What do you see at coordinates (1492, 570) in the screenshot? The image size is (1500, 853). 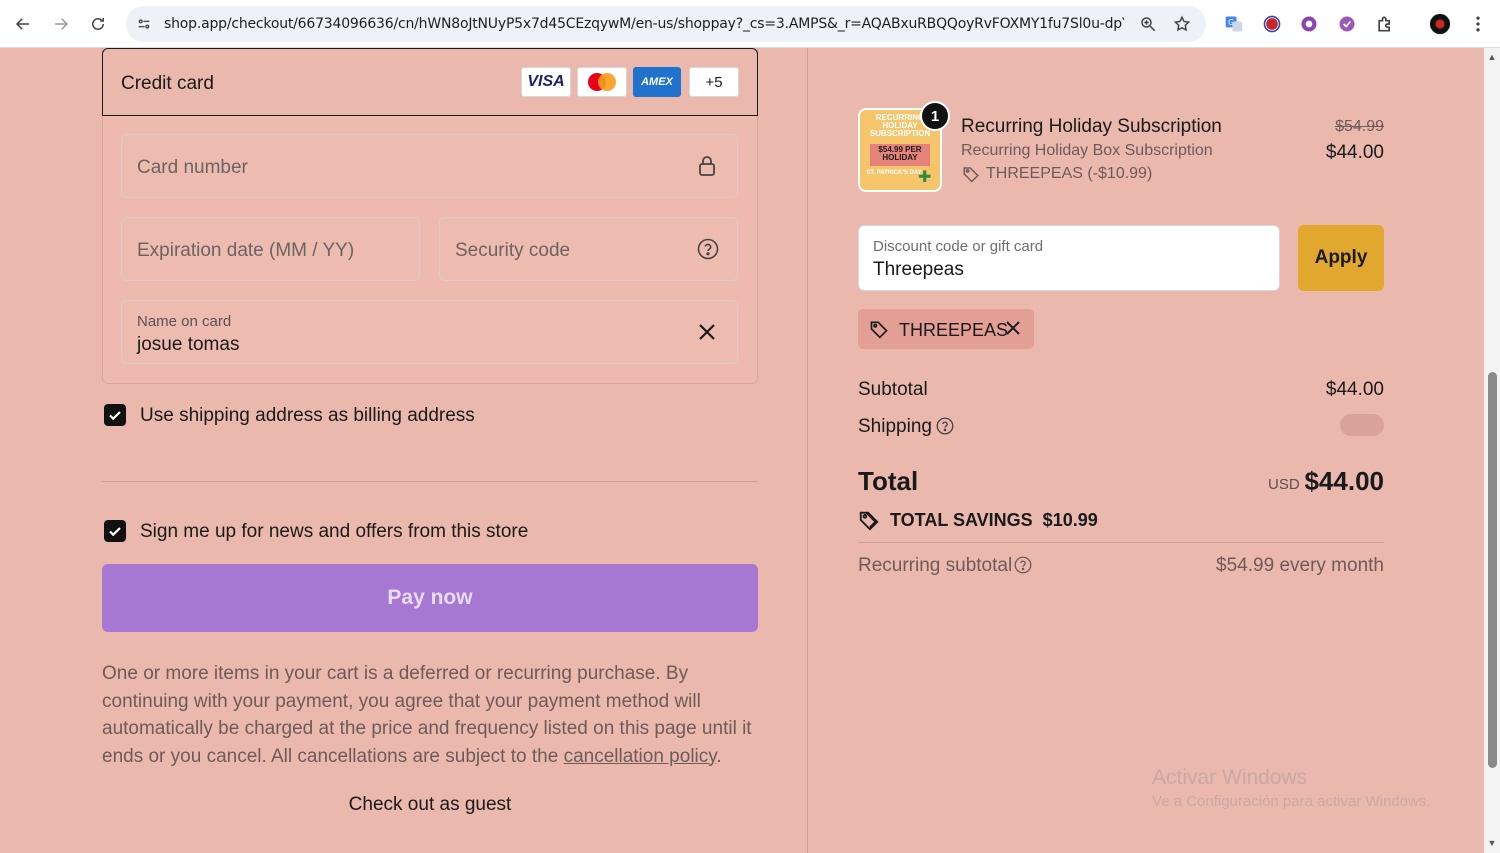 I see `page-scrollbar-thumb` at bounding box center [1492, 570].